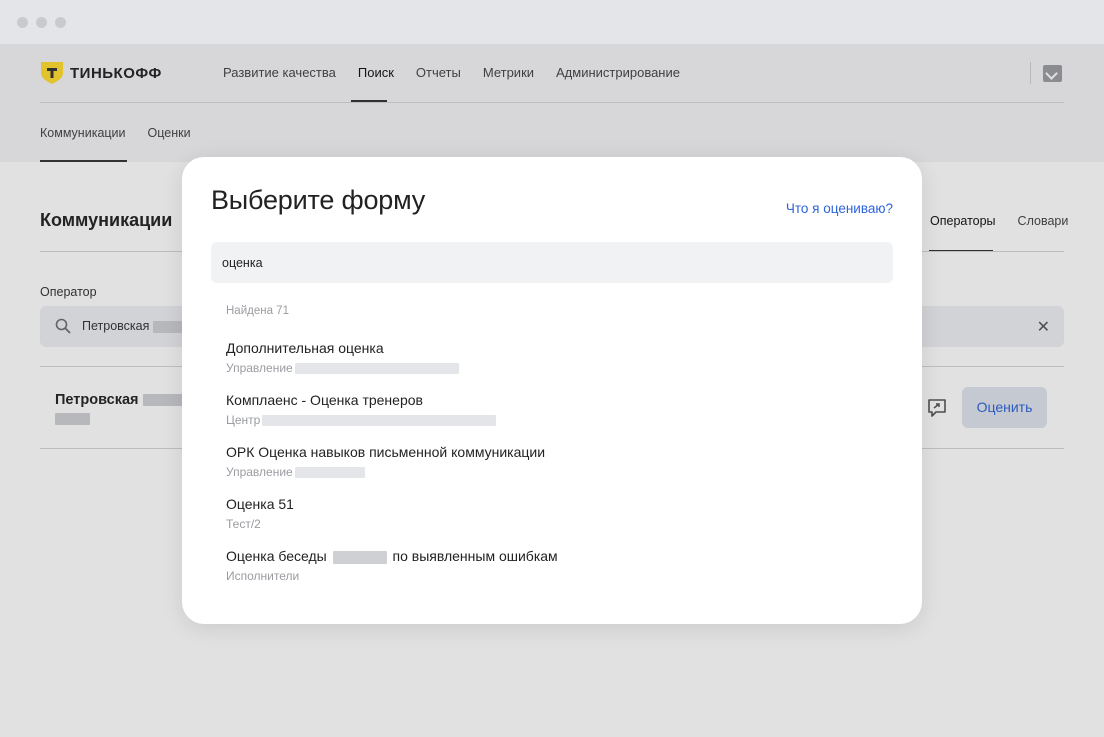  I want to click on form-item-title: Комплаенс - Оценка тренеров, so click(324, 400).